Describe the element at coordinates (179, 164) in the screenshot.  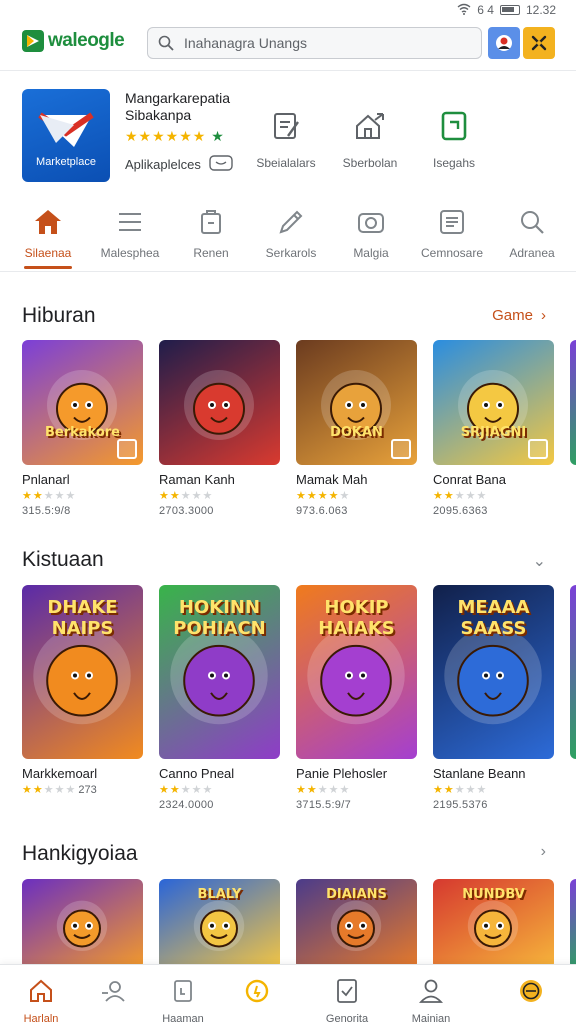
I see `featured-app-category: Aplikaplelces` at that location.